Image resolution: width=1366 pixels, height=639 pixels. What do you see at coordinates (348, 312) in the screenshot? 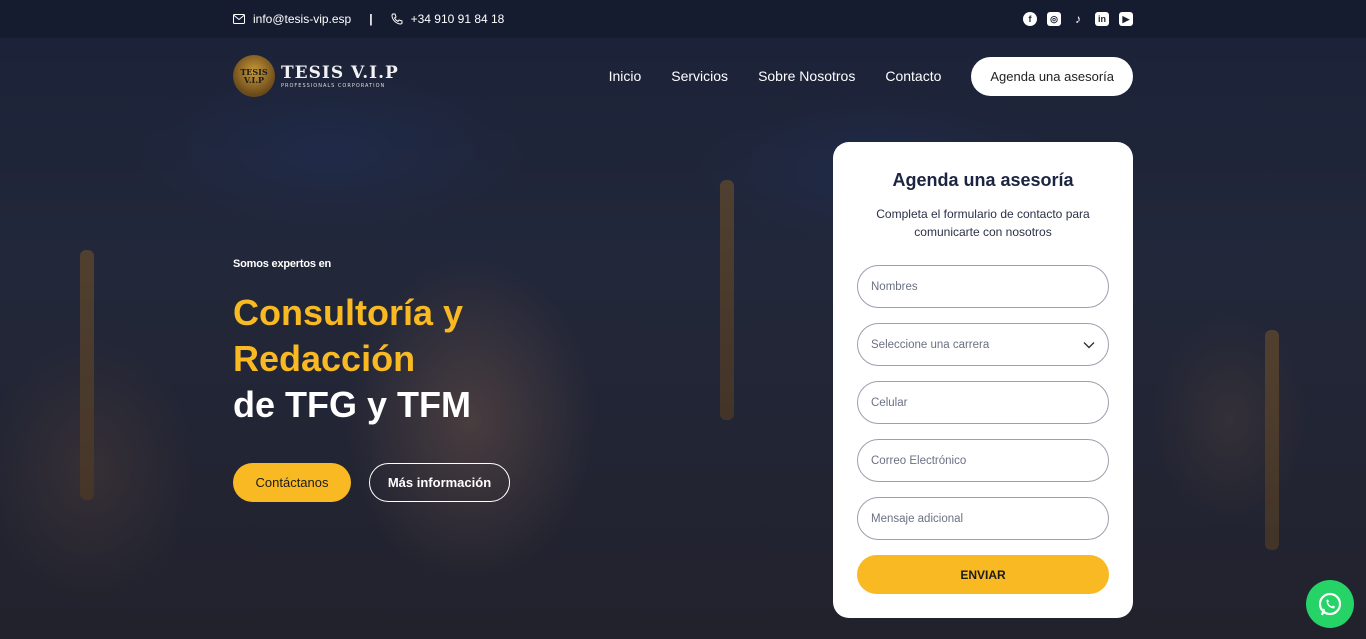
I see `headline-line-1: Consultoría y` at bounding box center [348, 312].